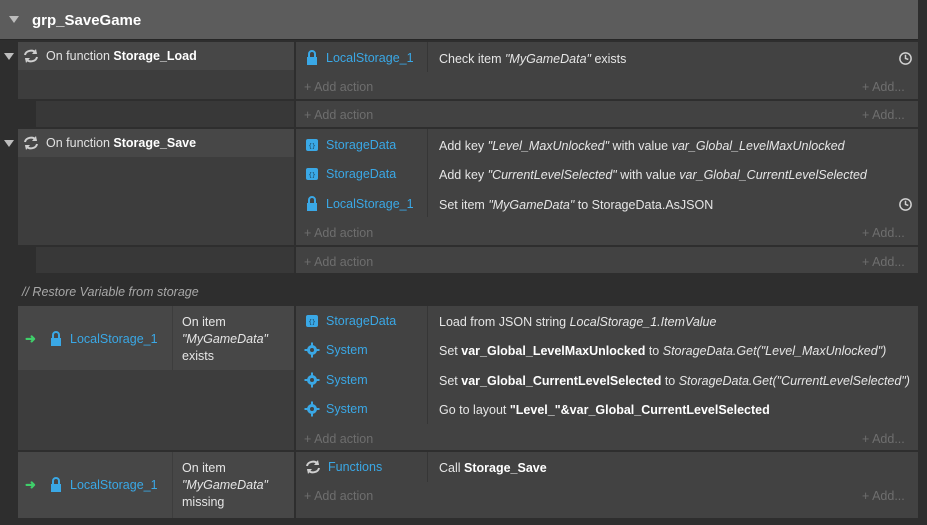 Image resolution: width=927 pixels, height=525 pixels. Describe the element at coordinates (459, 20) in the screenshot. I see `group-header: grp_SaveGame` at that location.